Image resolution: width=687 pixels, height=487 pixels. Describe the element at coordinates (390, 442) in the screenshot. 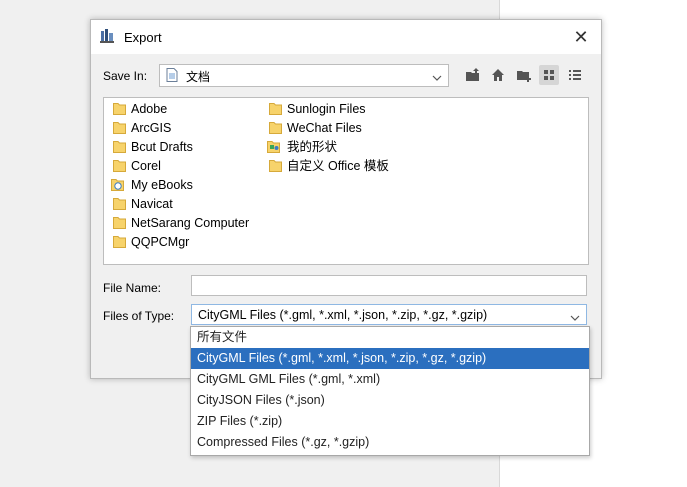

I see `dropdown-option: Compressed Files (*.gz, *.gzip)` at that location.